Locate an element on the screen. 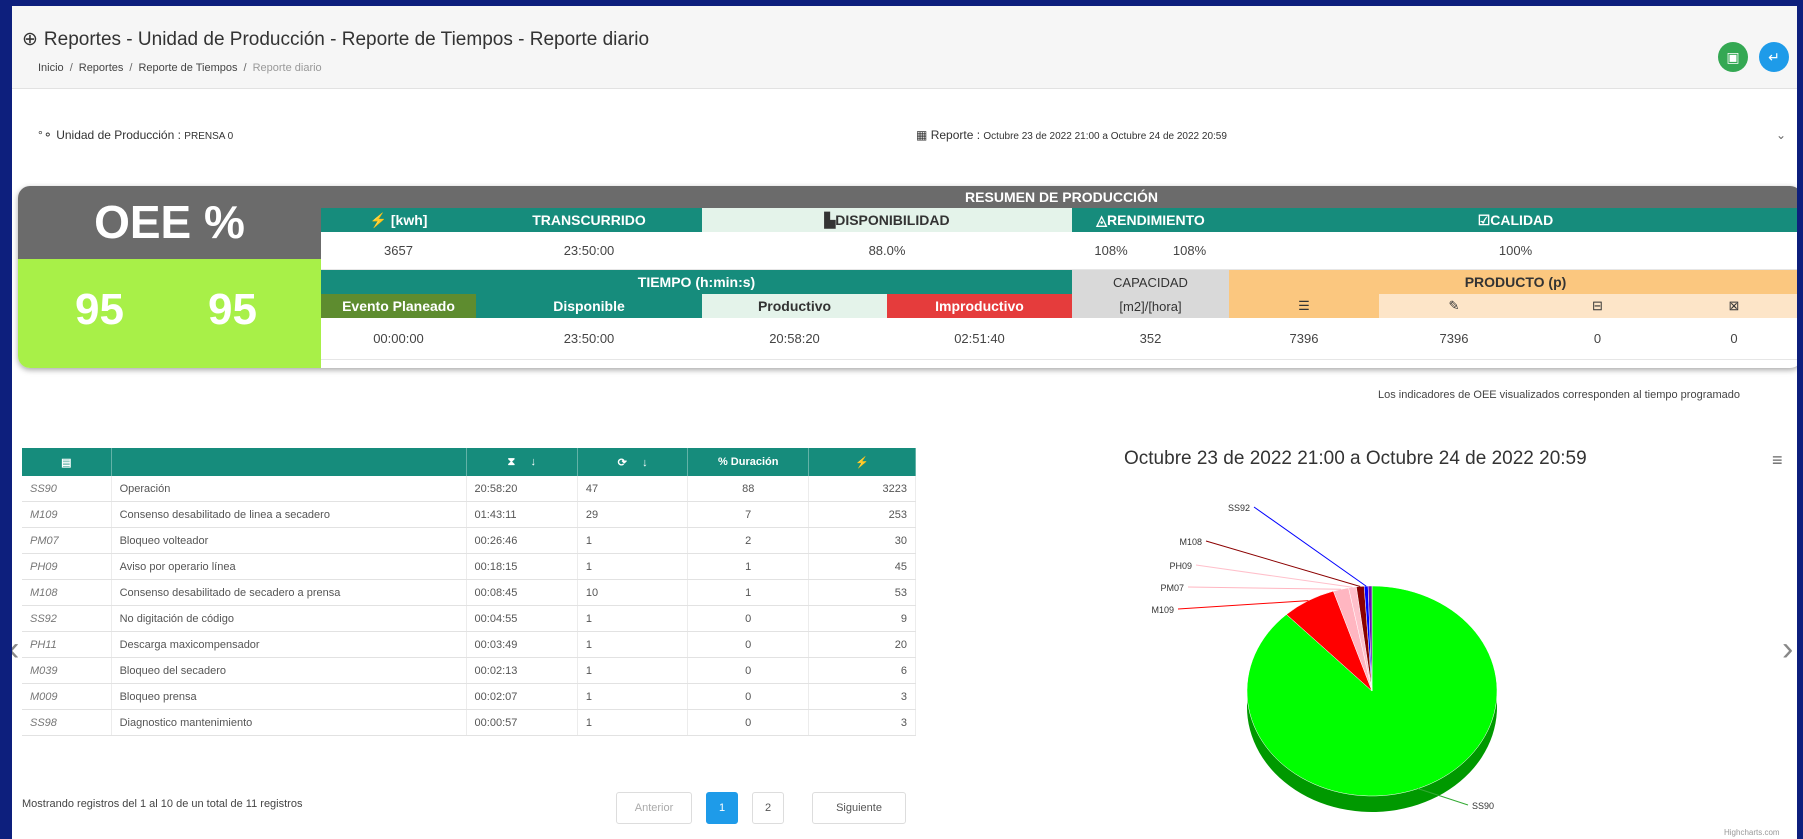 This screenshot has width=1803, height=839. excel-icon: ▣ is located at coordinates (1733, 56).